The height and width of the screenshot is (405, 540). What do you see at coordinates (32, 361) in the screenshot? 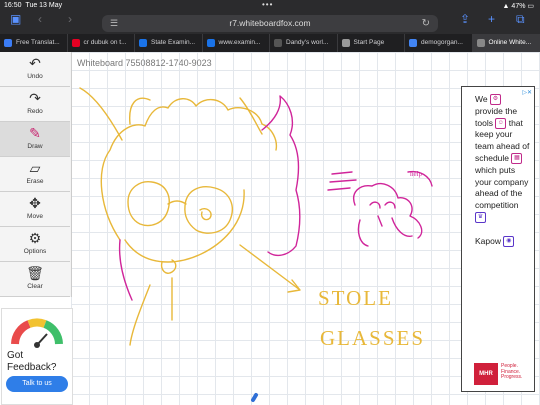
I see `feedback-text: Got Feedback?` at bounding box center [32, 361].